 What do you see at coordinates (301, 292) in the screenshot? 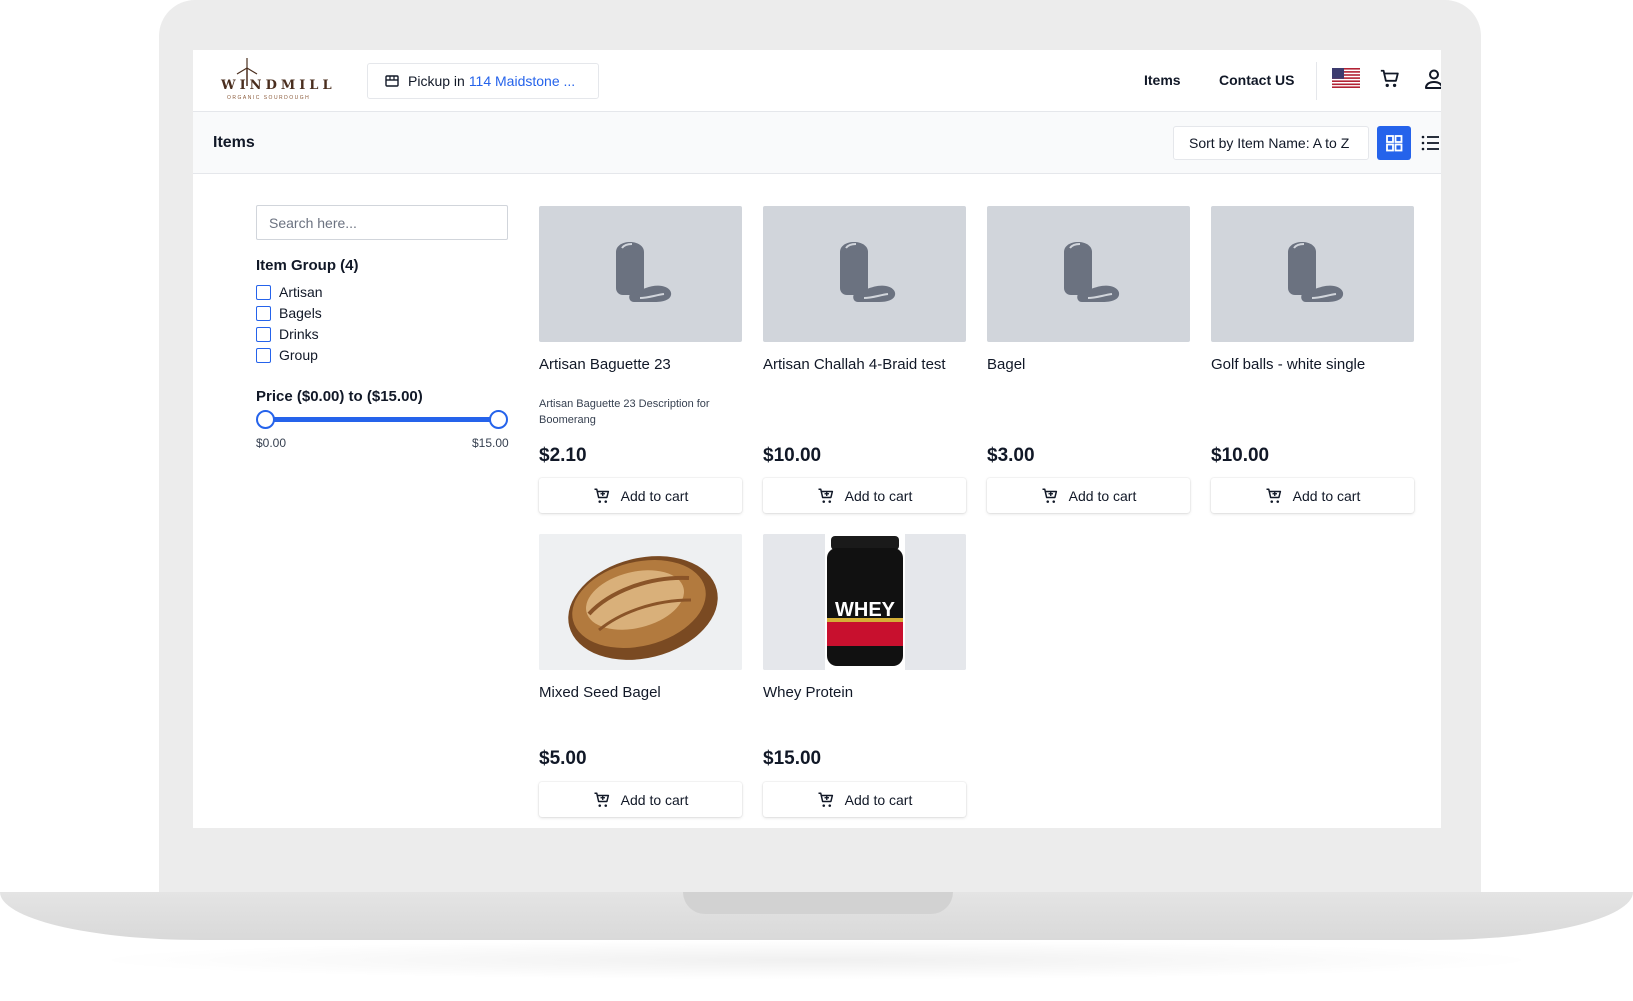
I see `group-filter-label: Artisan` at bounding box center [301, 292].